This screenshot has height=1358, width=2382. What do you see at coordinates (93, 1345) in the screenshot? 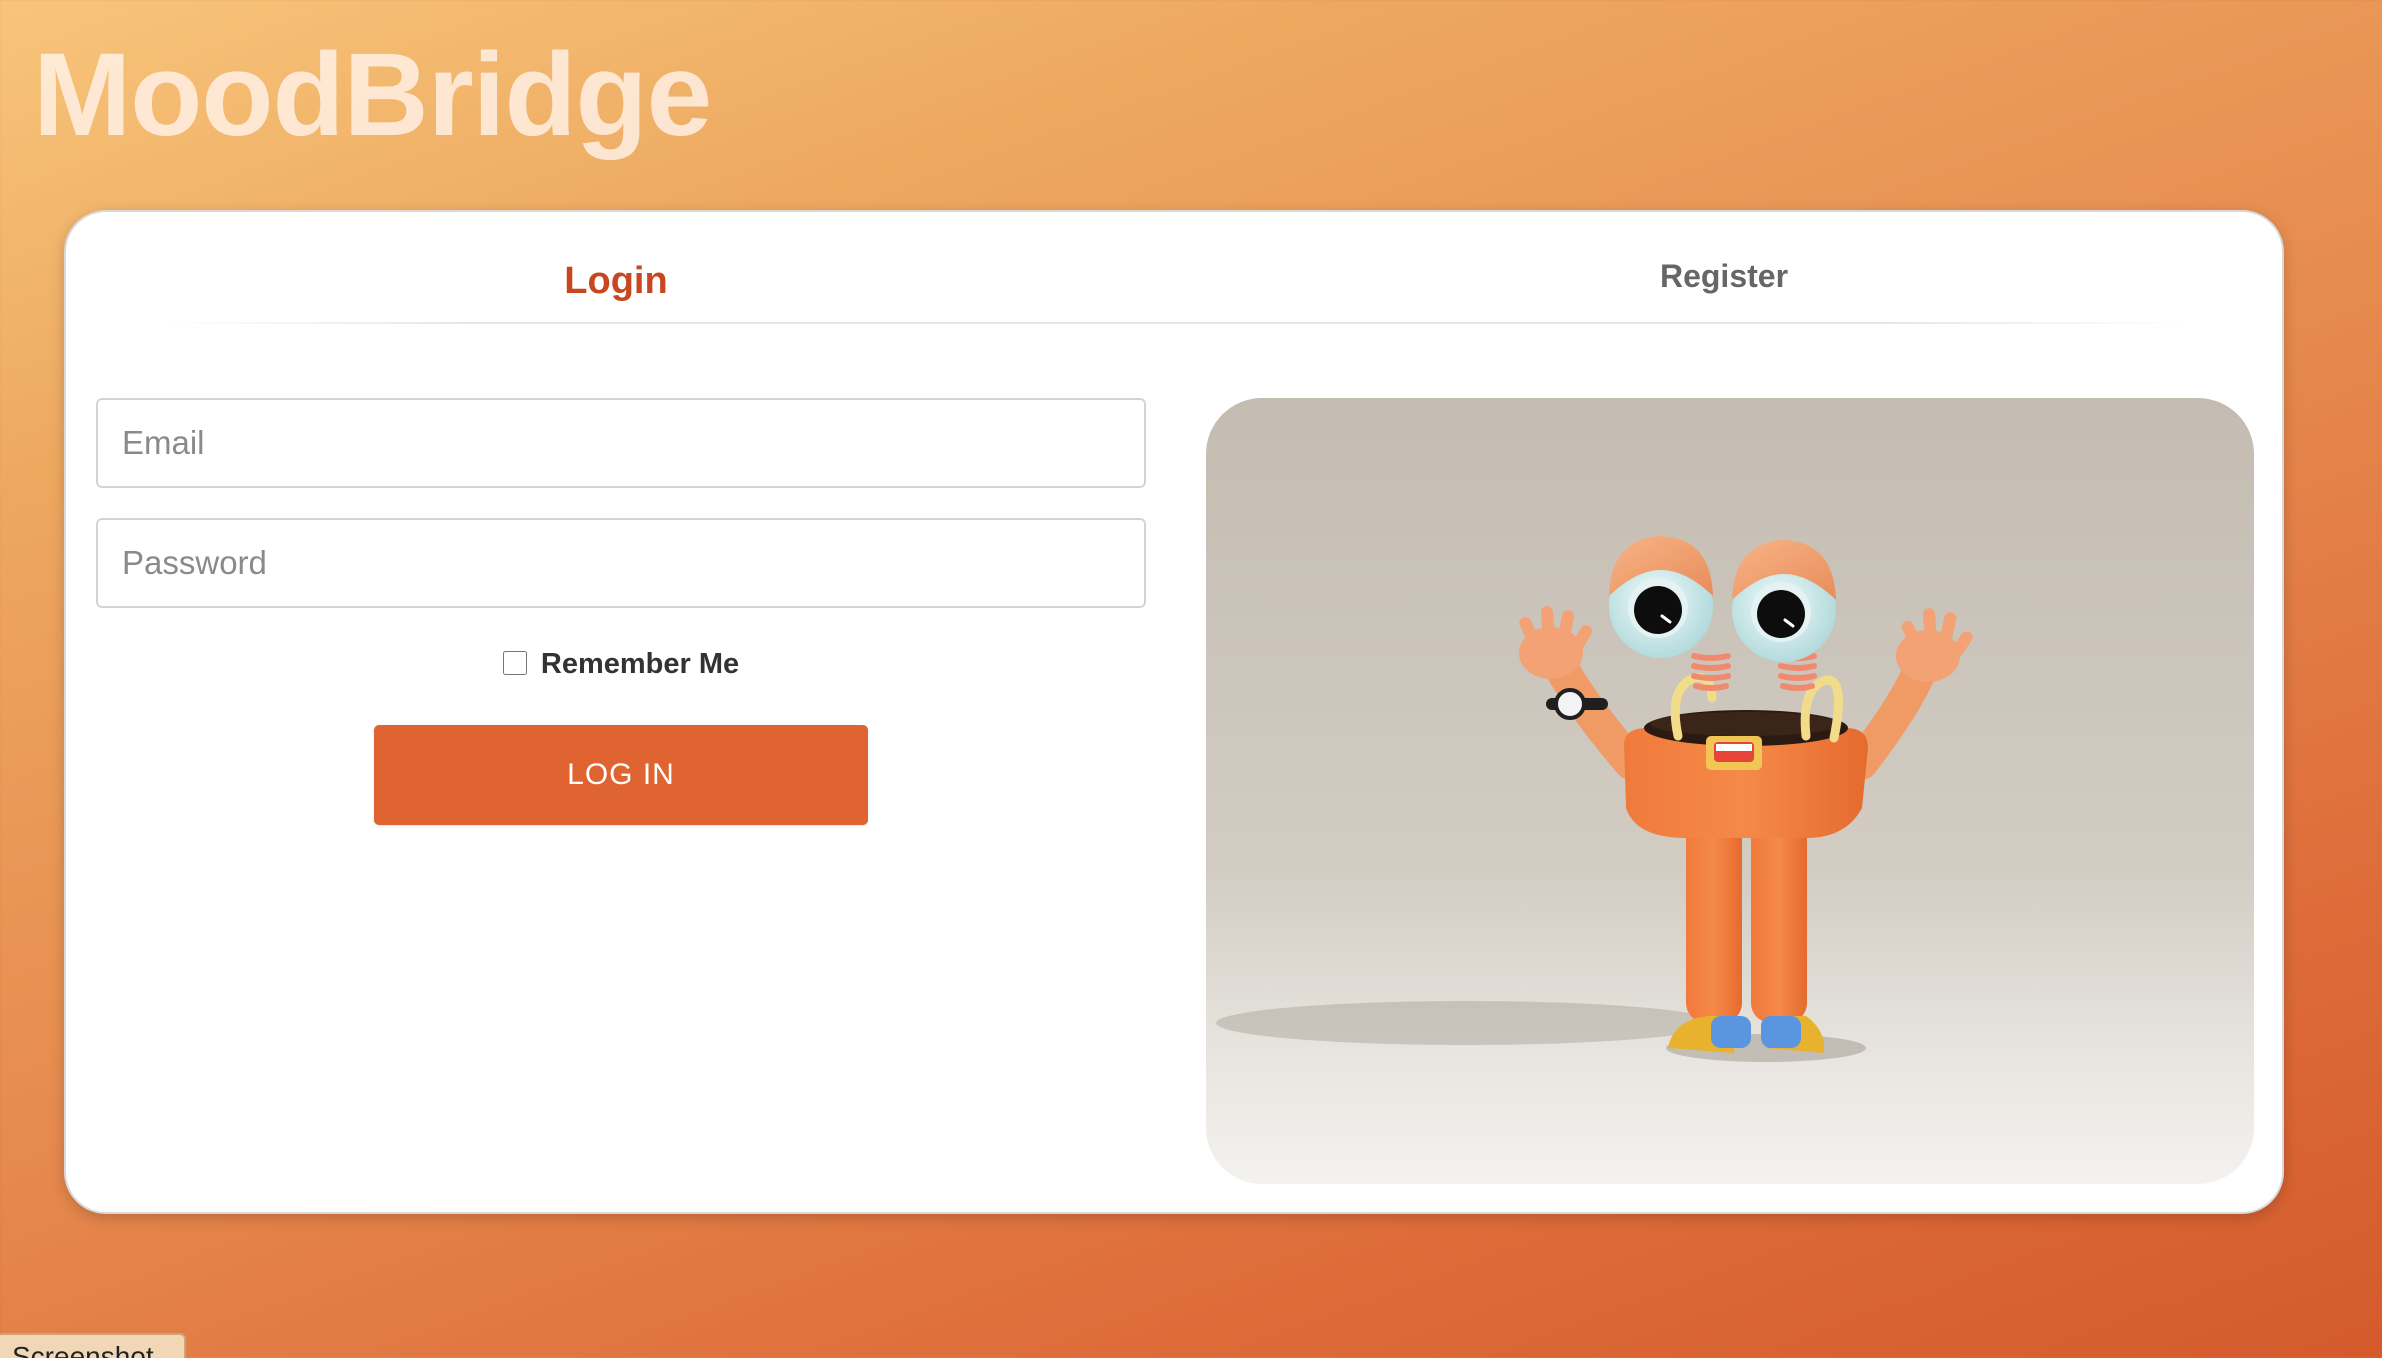
I see `screenshot-button: Screenshot` at bounding box center [93, 1345].